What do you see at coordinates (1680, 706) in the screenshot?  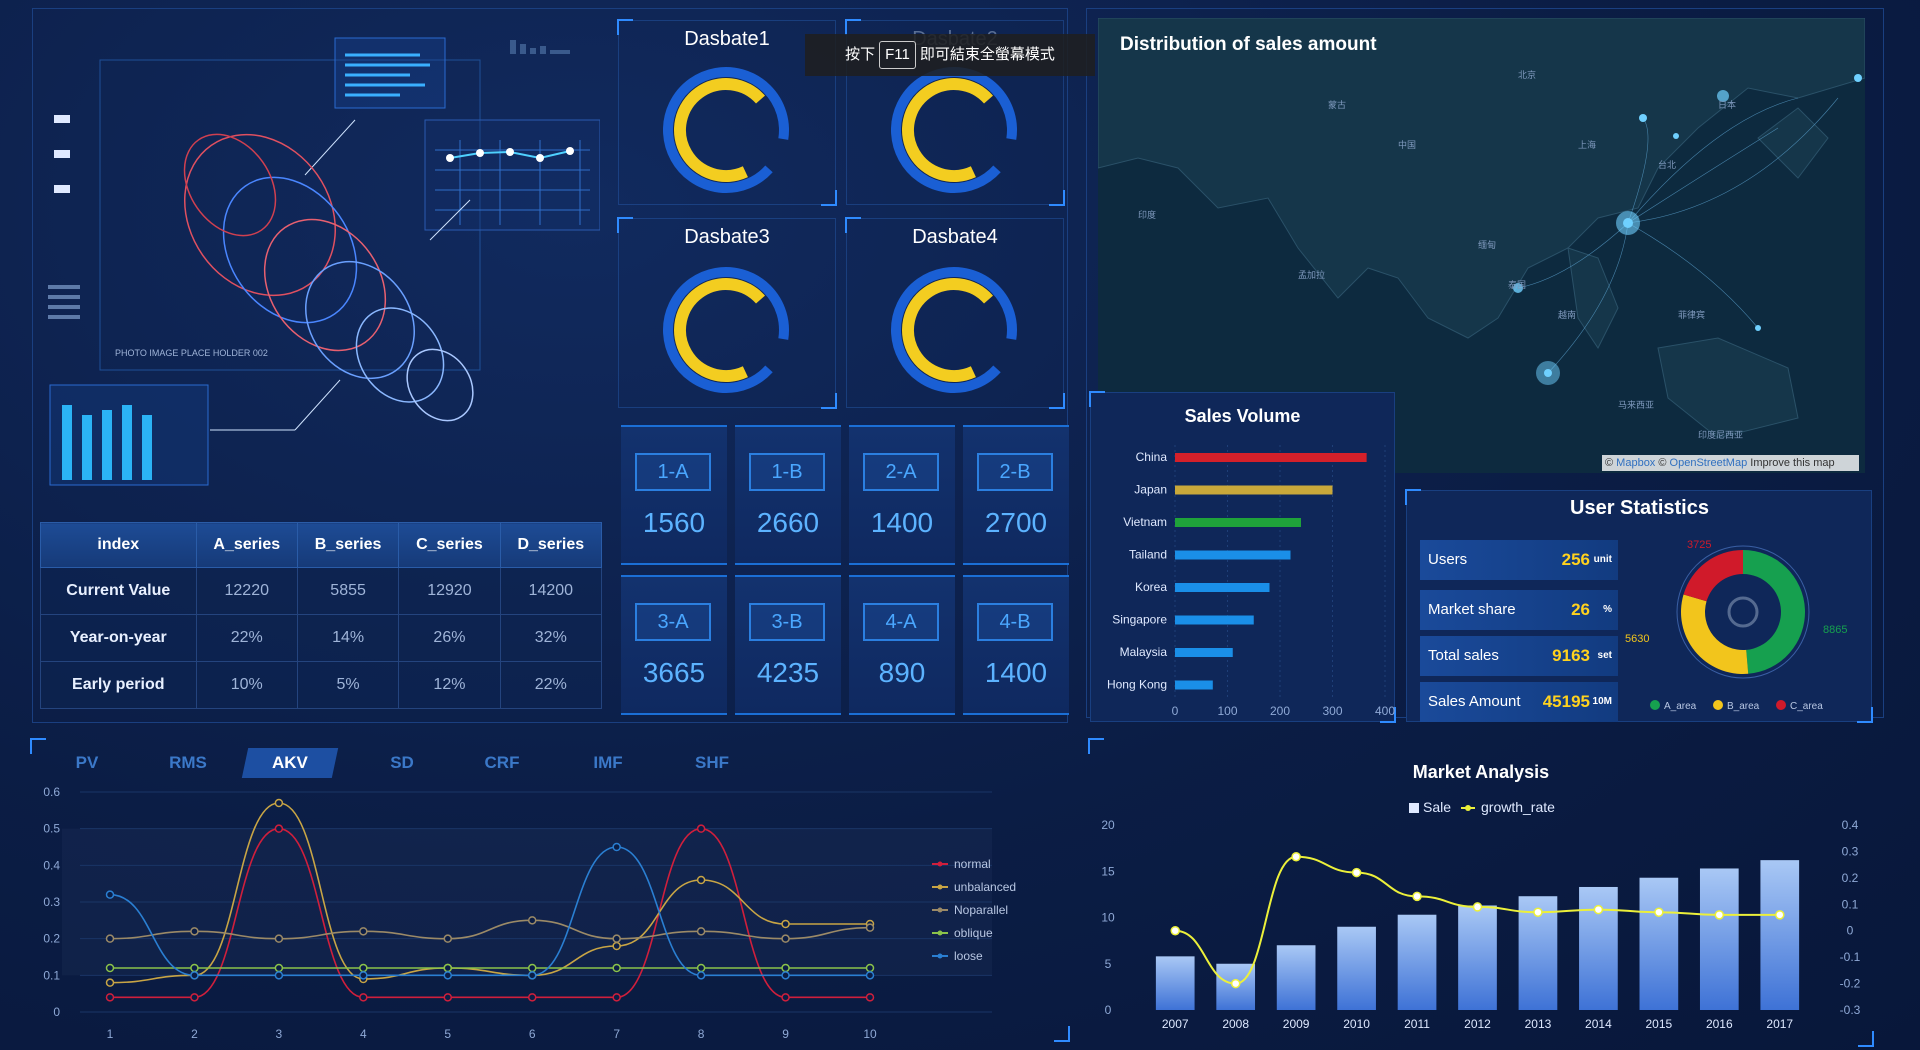 I see `legend-label: A_area` at bounding box center [1680, 706].